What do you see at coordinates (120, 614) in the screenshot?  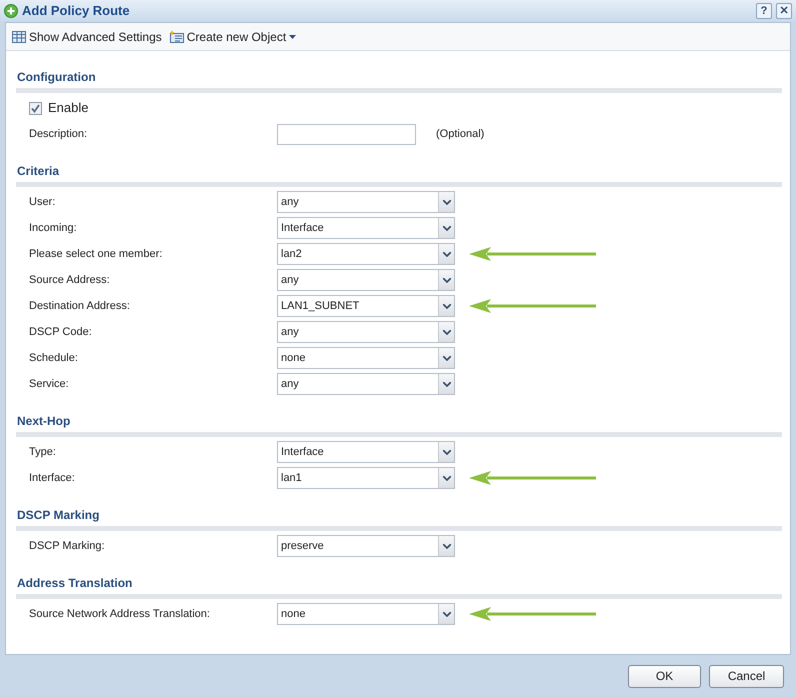 I see `field-label: Source Network Address Translation:` at bounding box center [120, 614].